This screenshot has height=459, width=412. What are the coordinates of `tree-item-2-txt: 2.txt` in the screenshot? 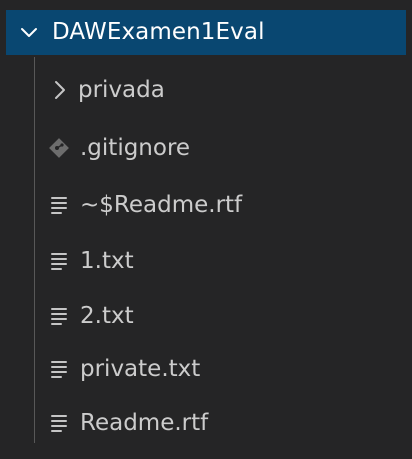 It's located at (206, 316).